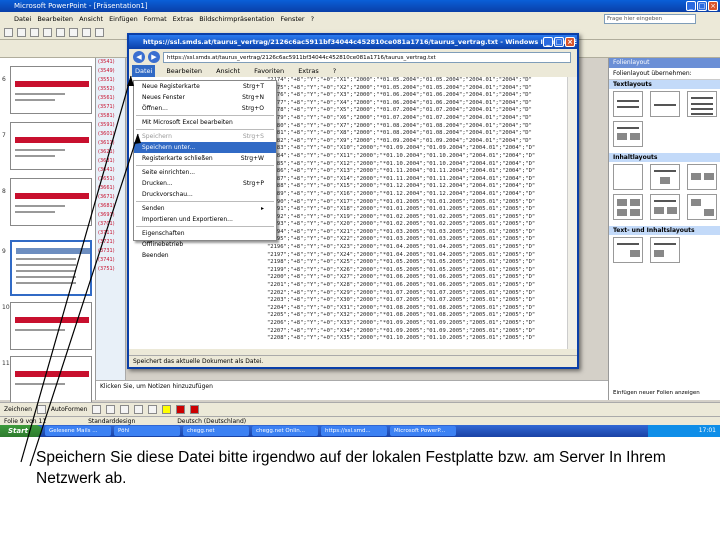 The image size is (720, 540). Describe the element at coordinates (111, 409) in the screenshot. I see `arrow-icon` at that location.